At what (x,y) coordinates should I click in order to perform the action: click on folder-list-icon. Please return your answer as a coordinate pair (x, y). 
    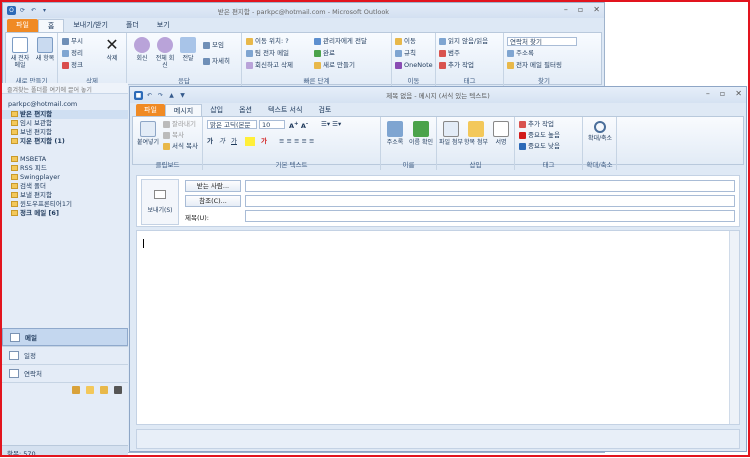
    Looking at the image, I should click on (104, 390).